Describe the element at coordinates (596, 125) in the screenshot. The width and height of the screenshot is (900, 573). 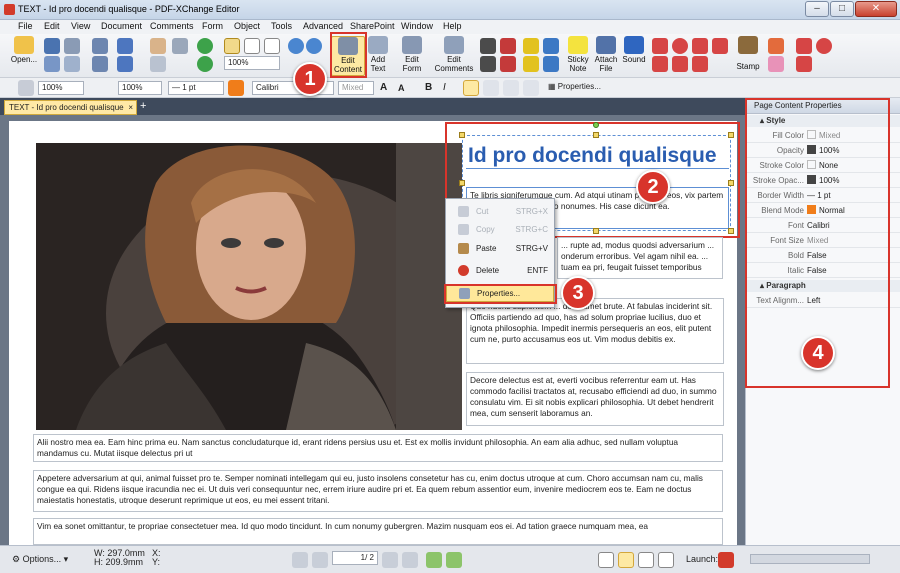
I see `rotate-handle` at that location.